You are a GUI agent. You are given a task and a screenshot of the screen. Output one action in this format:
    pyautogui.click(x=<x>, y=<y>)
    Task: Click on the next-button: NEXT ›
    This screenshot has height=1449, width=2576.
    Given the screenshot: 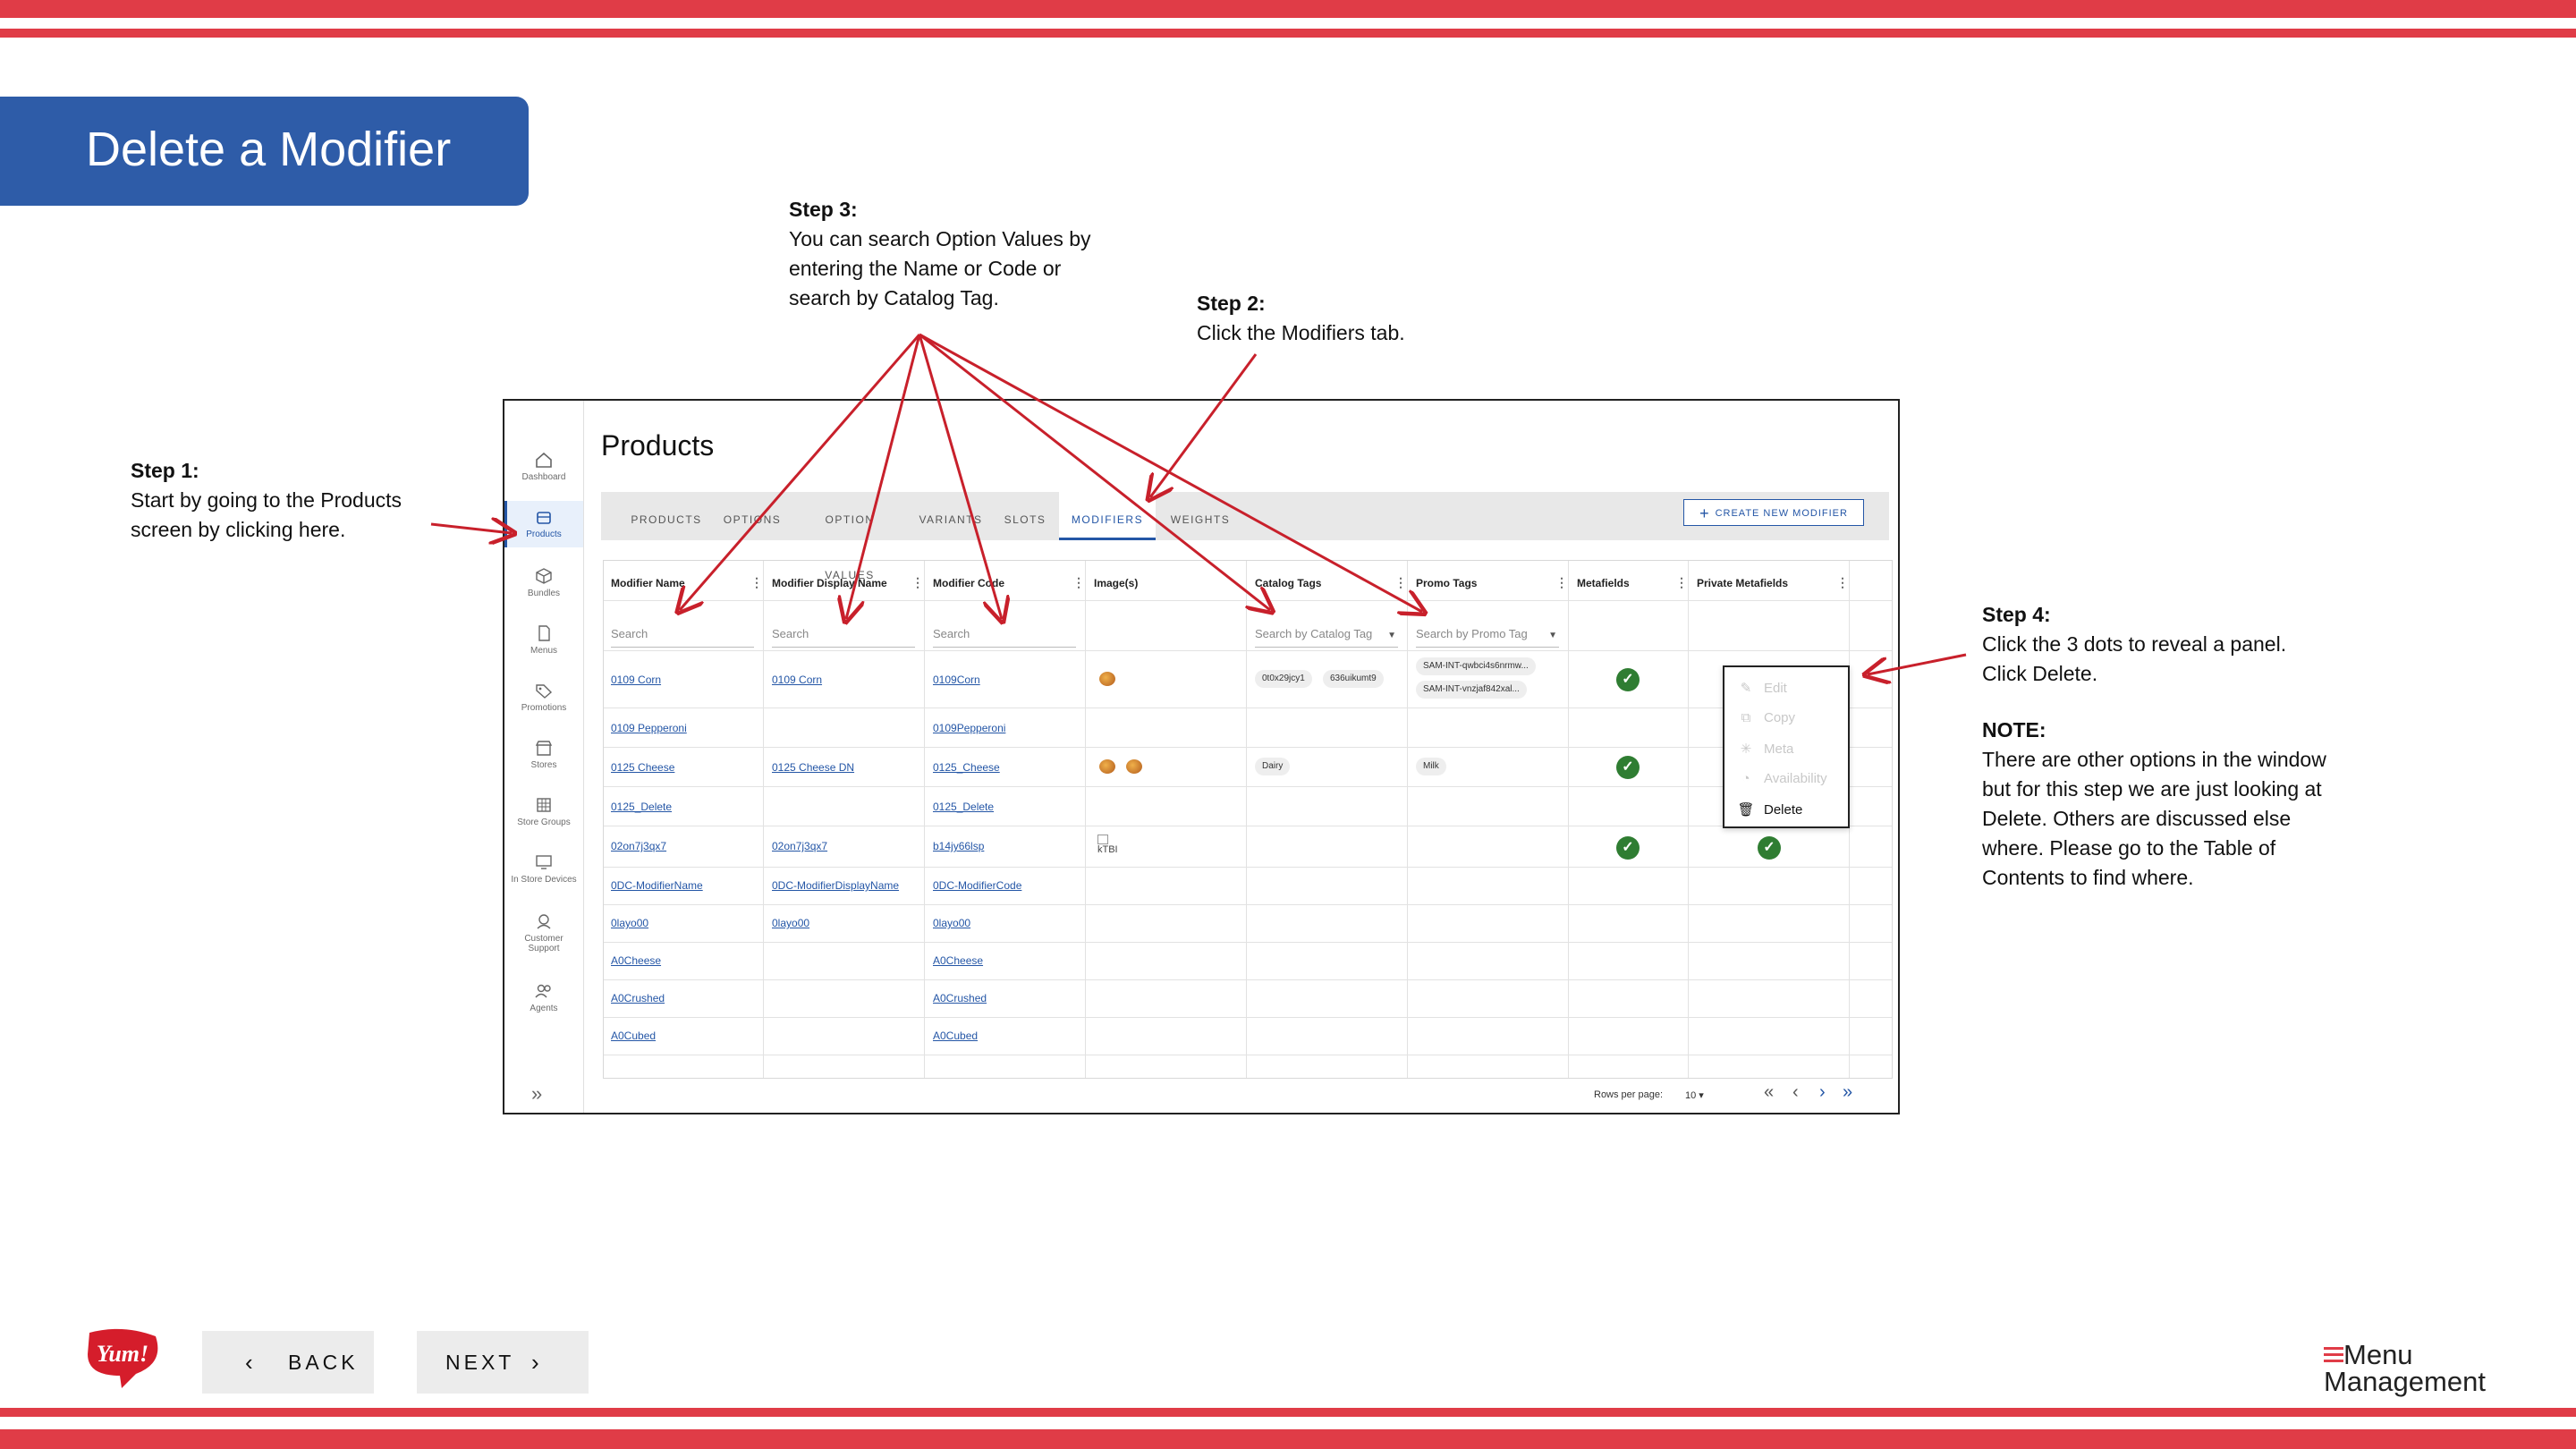 What is the action you would take?
    pyautogui.click(x=503, y=1362)
    